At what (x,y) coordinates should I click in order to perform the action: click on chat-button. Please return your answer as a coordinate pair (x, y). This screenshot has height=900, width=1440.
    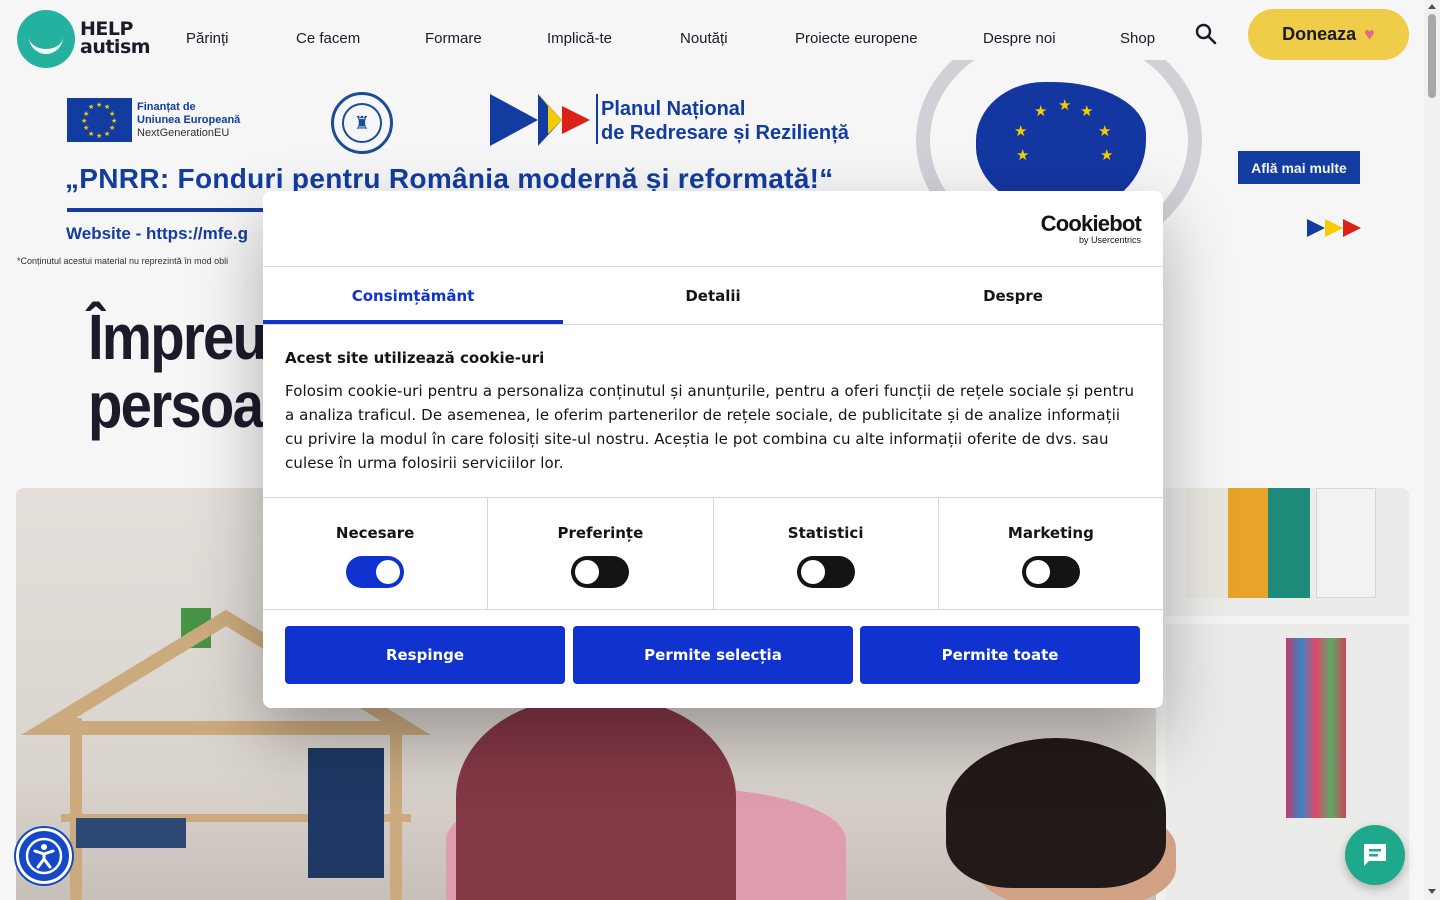
    Looking at the image, I should click on (1375, 855).